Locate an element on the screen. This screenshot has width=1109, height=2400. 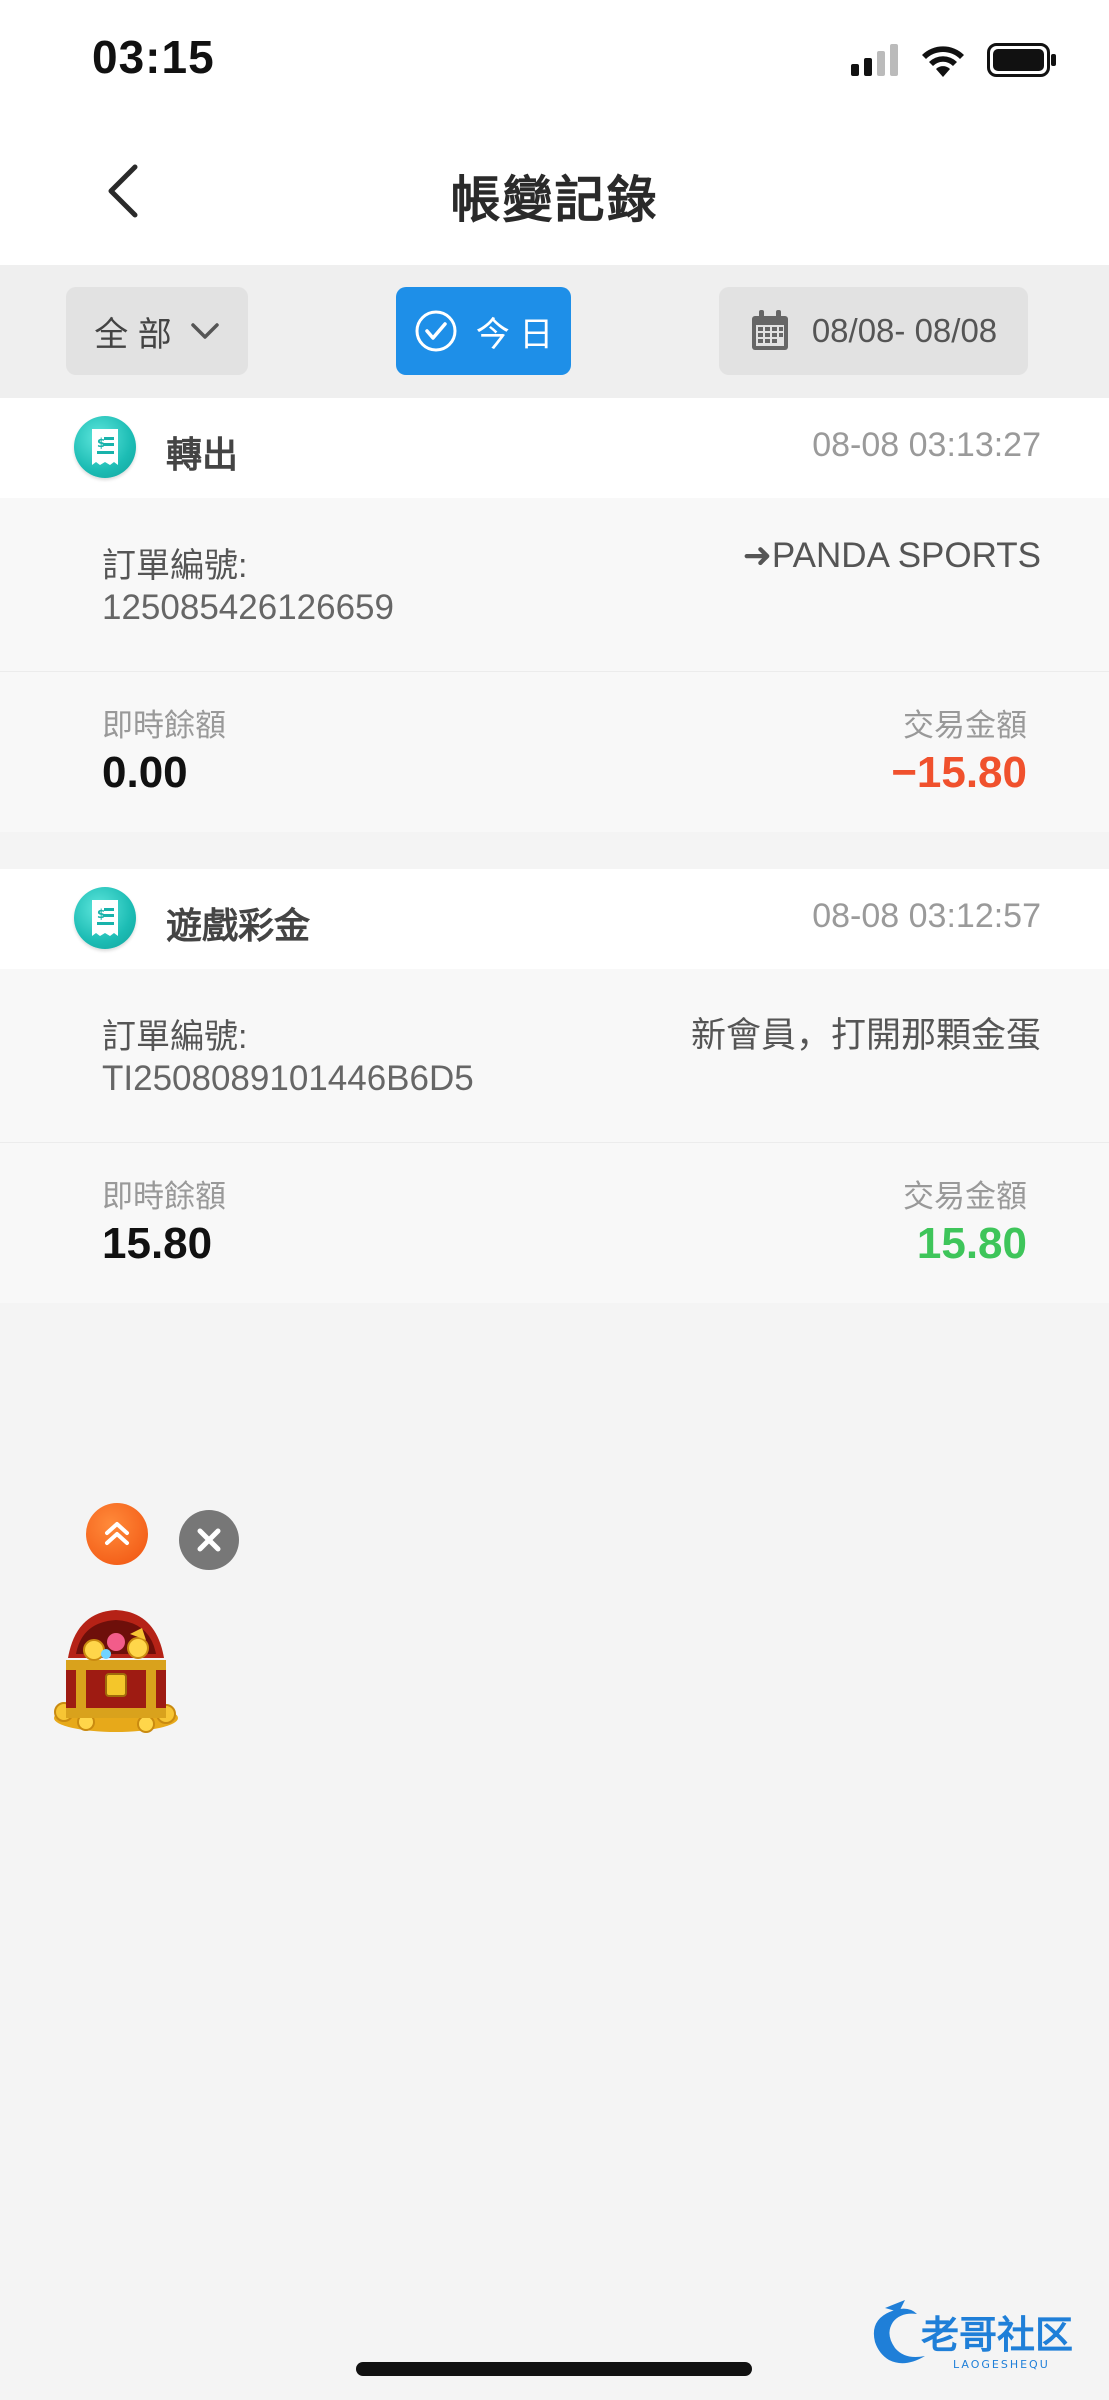
filter-today-button: 今 日 is located at coordinates (483, 331).